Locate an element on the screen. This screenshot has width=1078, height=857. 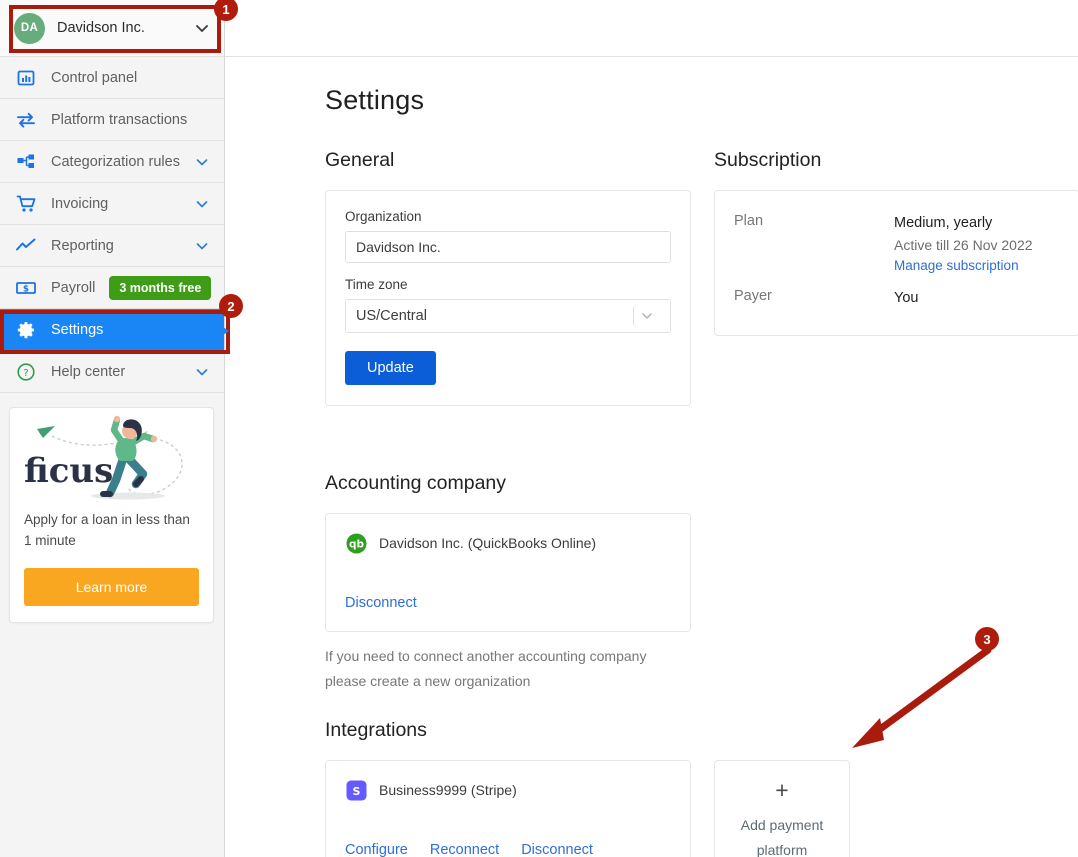
sidebar-item-label: Reporting is located at coordinates (82, 245).